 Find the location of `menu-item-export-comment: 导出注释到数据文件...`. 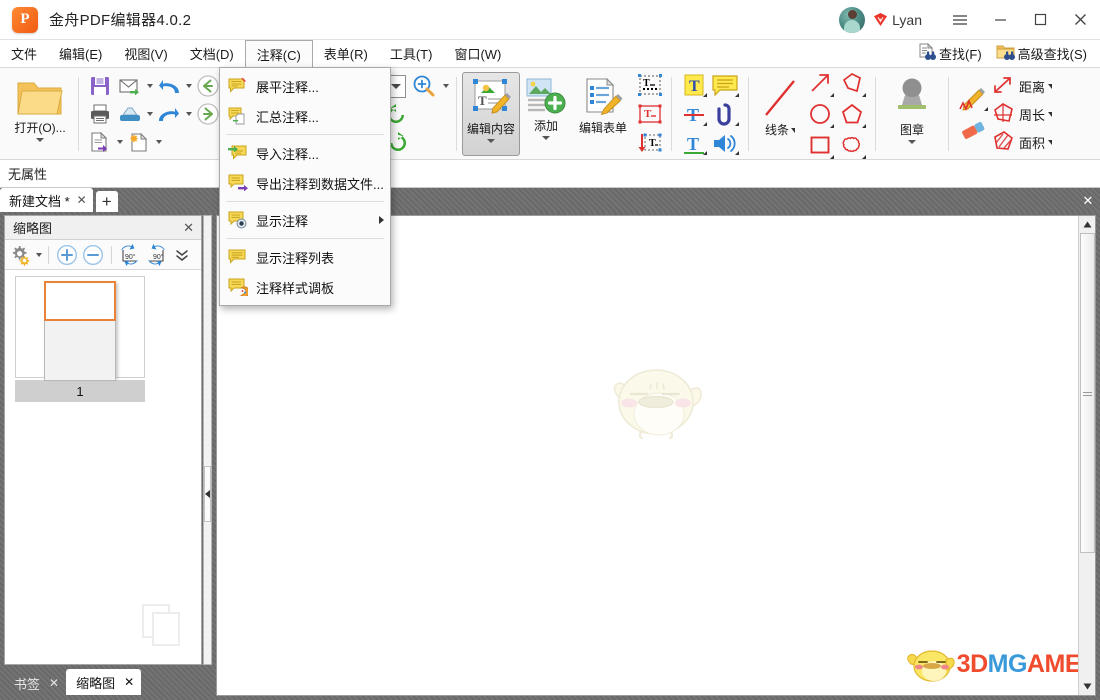

menu-item-export-comment: 导出注释到数据文件... is located at coordinates (305, 183).